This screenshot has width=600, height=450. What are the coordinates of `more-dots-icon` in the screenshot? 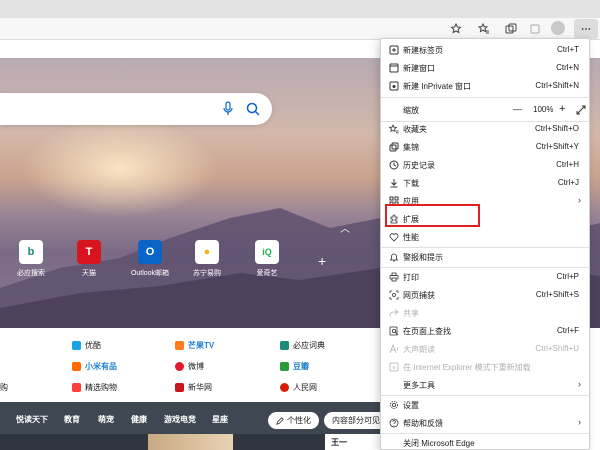 It's located at (586, 29).